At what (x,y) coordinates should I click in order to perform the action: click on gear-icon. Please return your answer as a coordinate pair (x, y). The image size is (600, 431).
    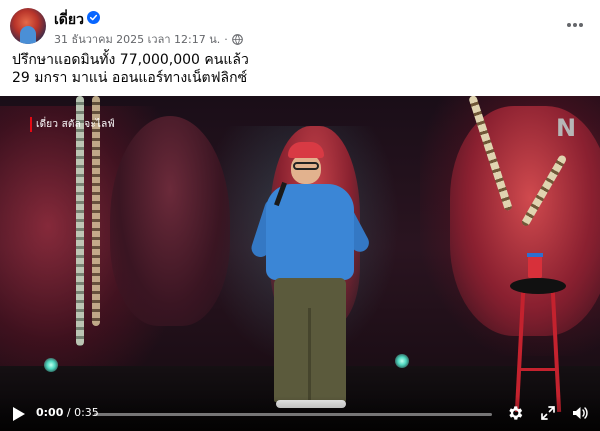
    Looking at the image, I should click on (515, 413).